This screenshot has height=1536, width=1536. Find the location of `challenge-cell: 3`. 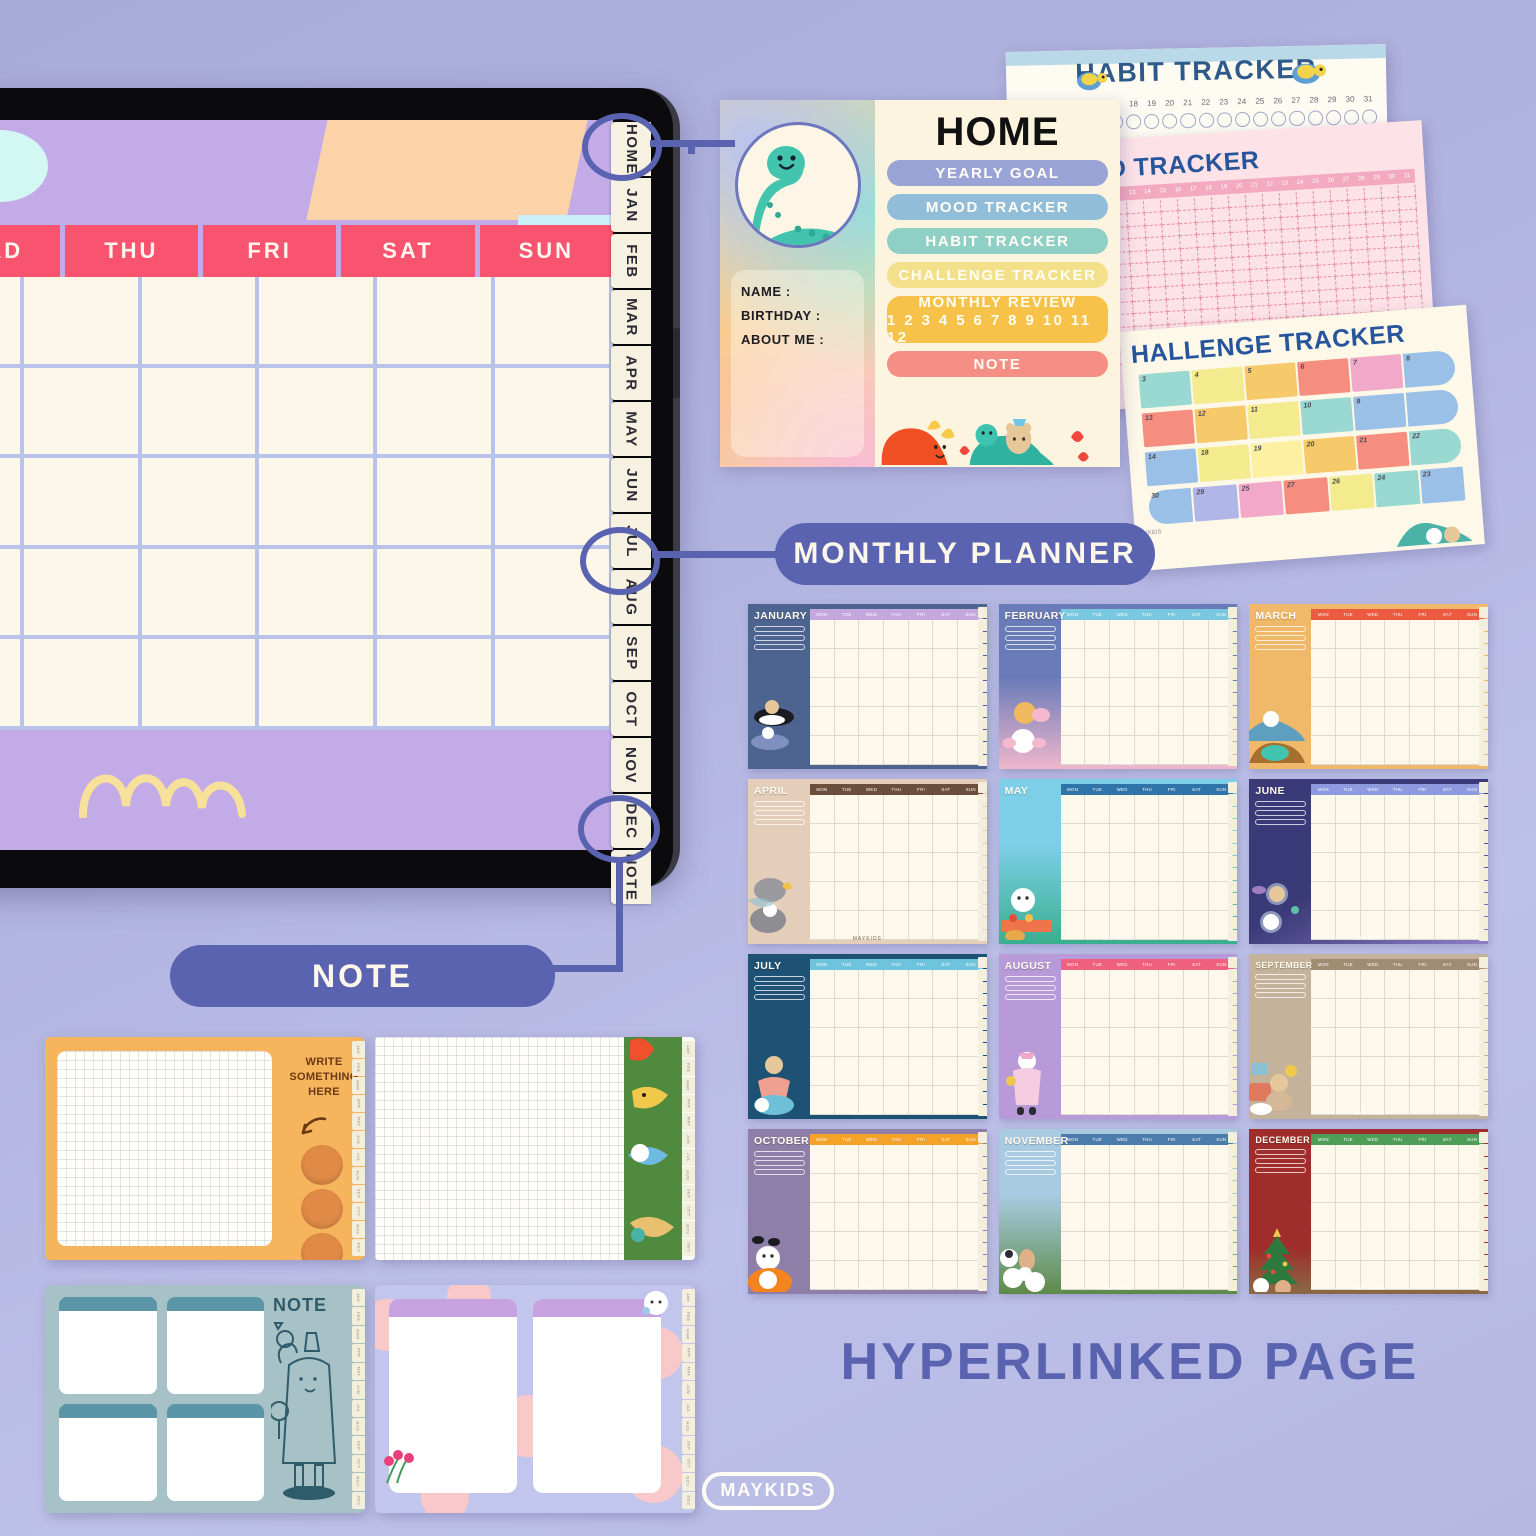

challenge-cell: 3 is located at coordinates (1165, 389).